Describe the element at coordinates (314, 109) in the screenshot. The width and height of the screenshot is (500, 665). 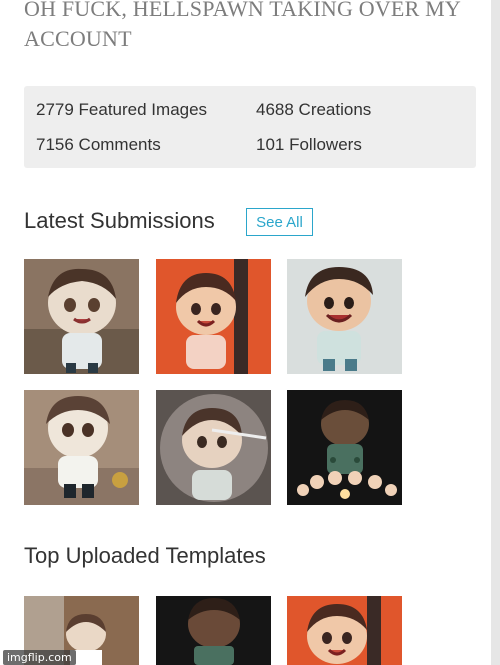
I see `stat-creations: 4688 Creations` at that location.